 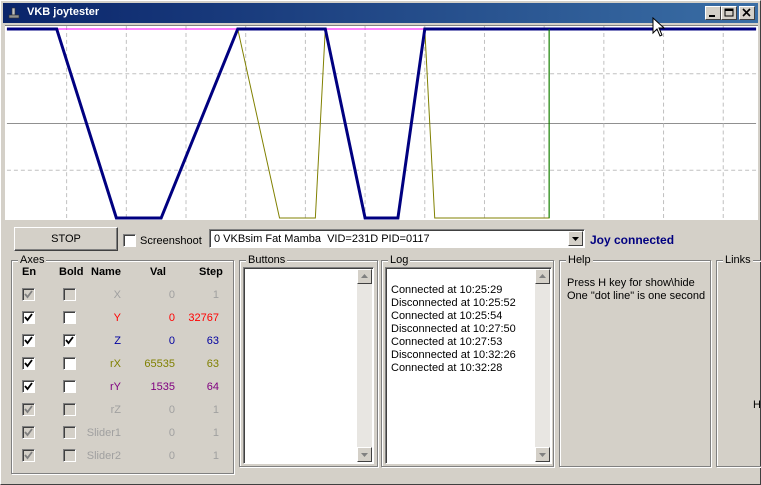 I want to click on axes-header-name: Name, so click(x=106, y=272).